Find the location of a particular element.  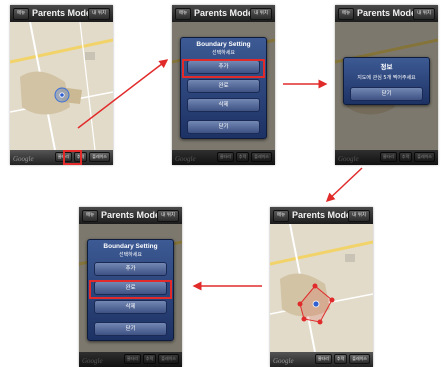

track-button: 추적 is located at coordinates (340, 359).